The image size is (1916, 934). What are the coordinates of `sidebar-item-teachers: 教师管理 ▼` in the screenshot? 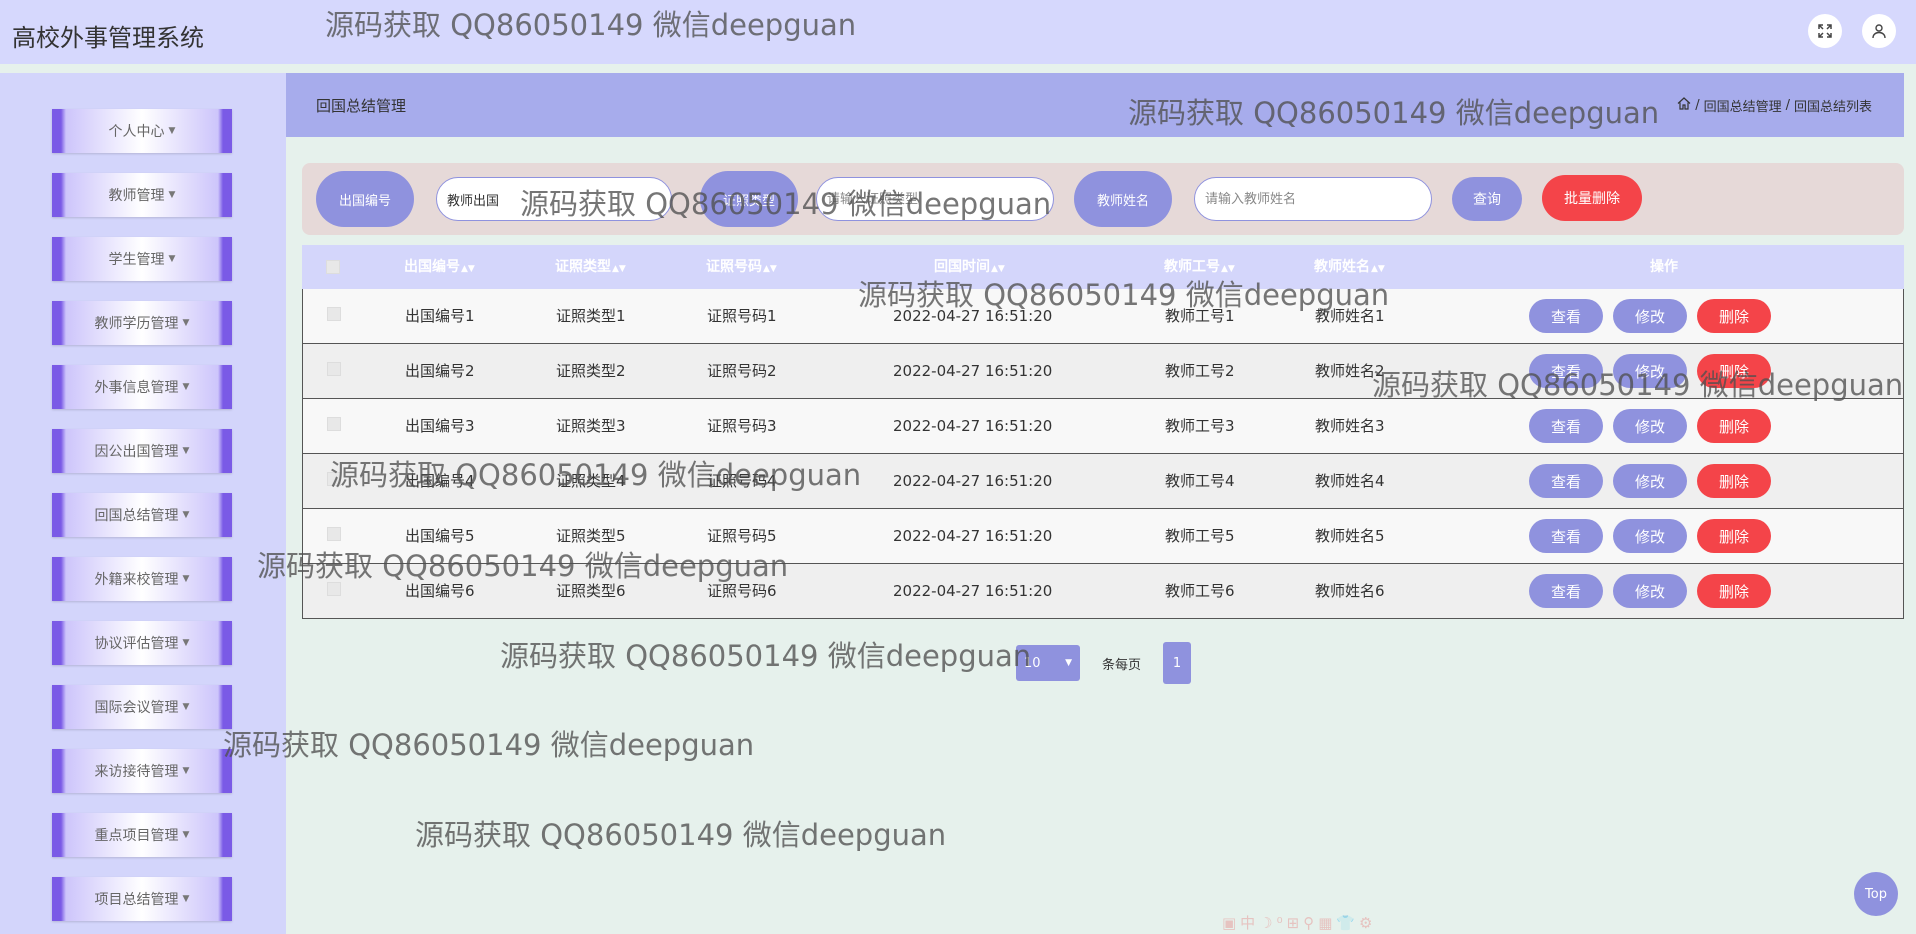 It's located at (142, 195).